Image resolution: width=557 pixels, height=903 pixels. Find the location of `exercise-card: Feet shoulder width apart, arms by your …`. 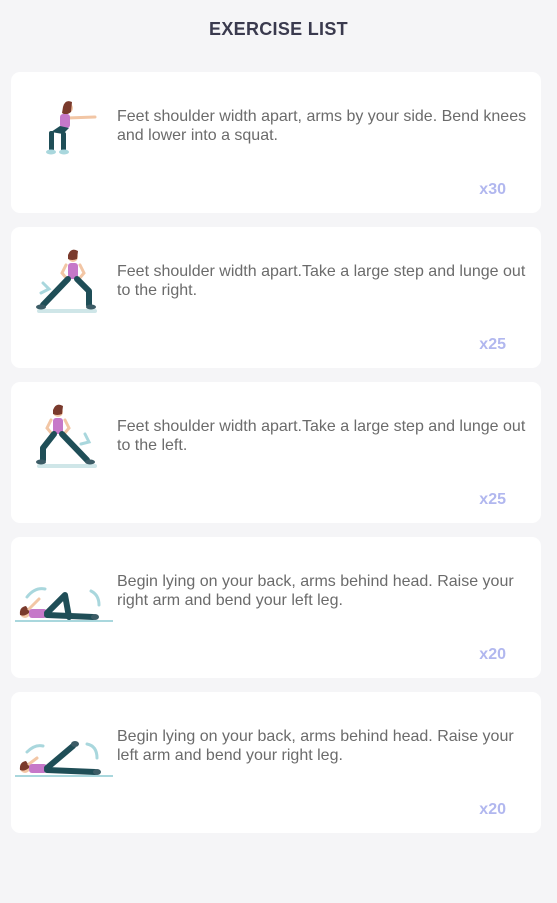

exercise-card: Feet shoulder width apart, arms by your … is located at coordinates (276, 142).